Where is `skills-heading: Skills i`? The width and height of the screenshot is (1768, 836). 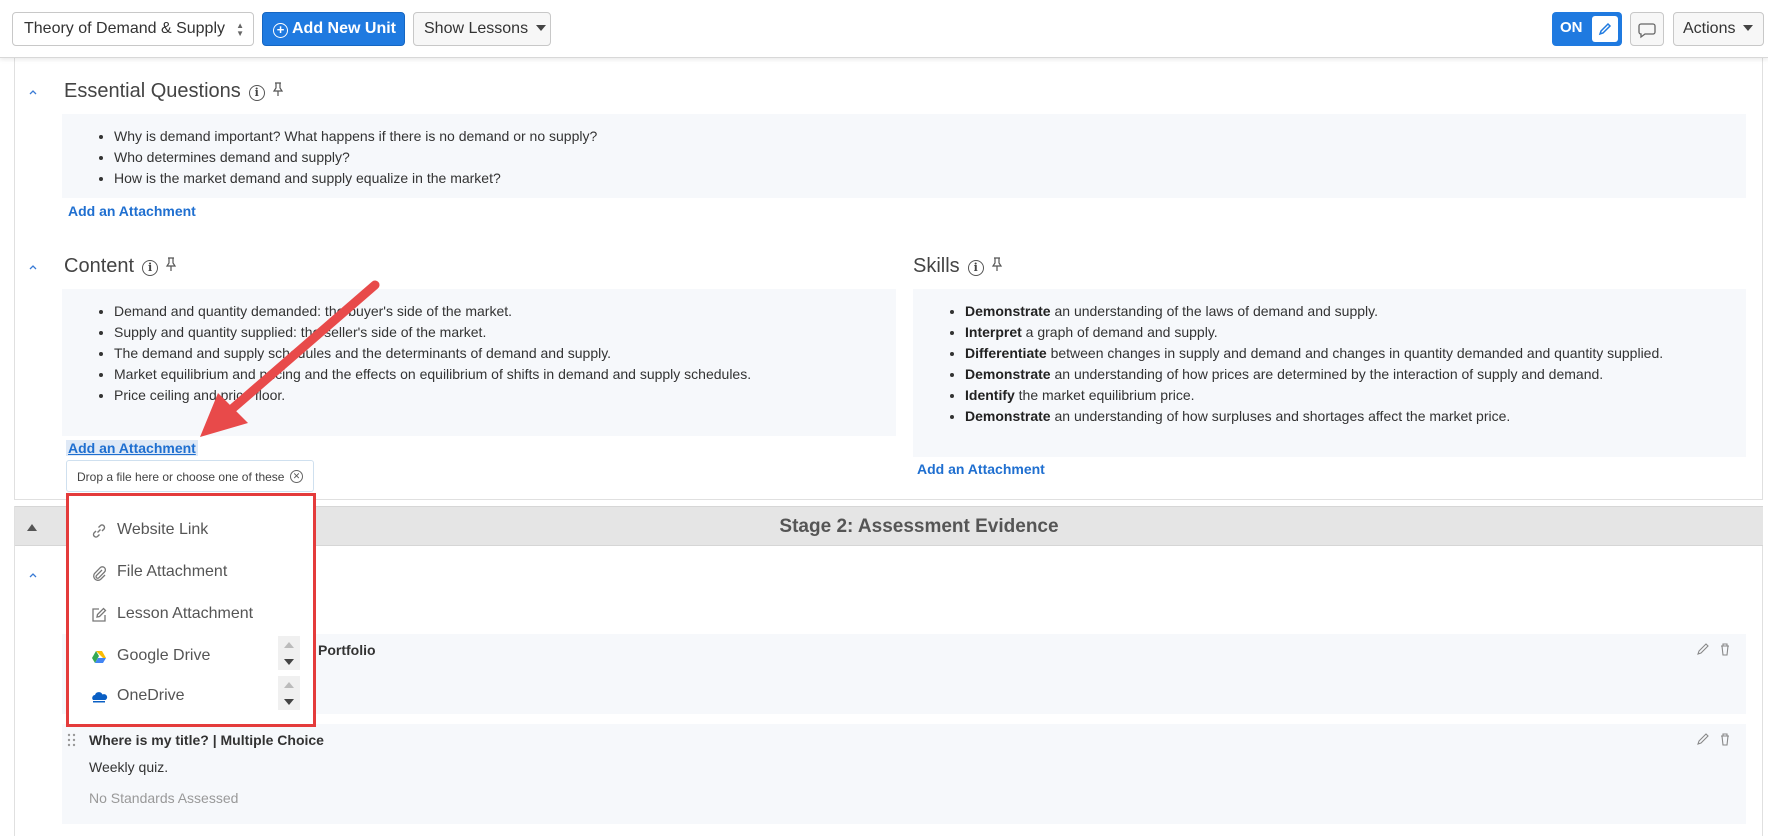
skills-heading: Skills i is located at coordinates (958, 266).